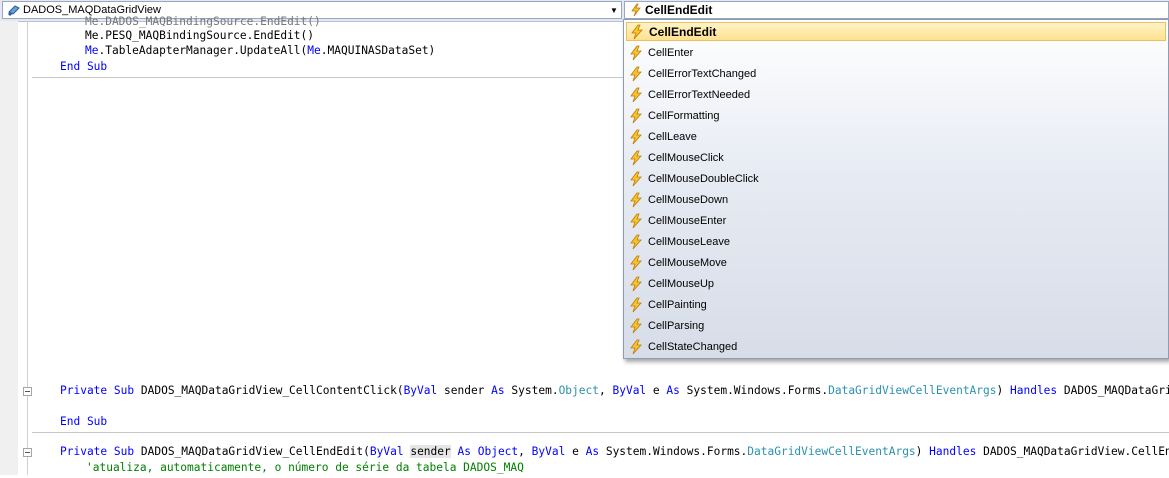 The height and width of the screenshot is (478, 1169). Describe the element at coordinates (896, 31) in the screenshot. I see `dropdown-item: CellEndEdit` at that location.